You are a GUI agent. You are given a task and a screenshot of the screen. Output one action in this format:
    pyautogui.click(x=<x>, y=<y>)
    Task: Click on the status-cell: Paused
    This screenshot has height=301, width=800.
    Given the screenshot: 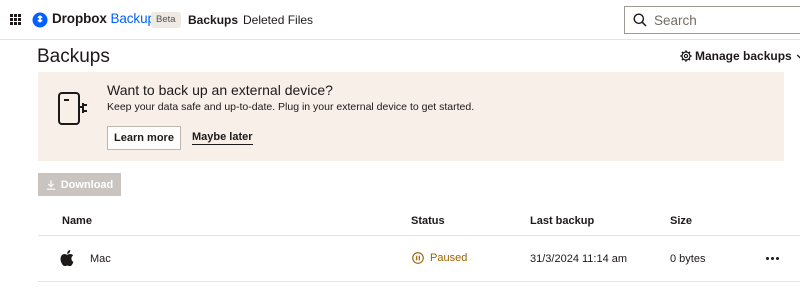 What is the action you would take?
    pyautogui.click(x=439, y=258)
    